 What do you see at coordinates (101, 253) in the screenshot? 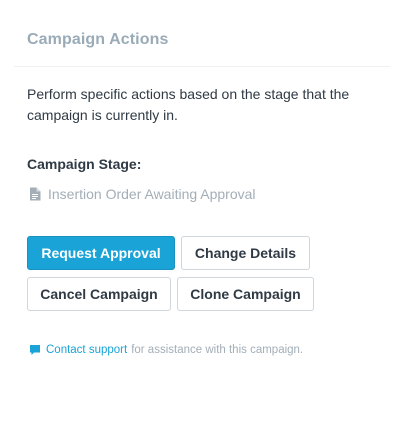
I see `request-approval-button: Request Approval` at bounding box center [101, 253].